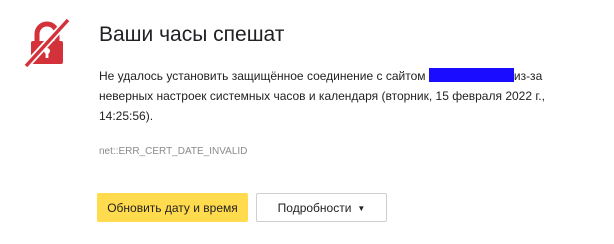  I want to click on error-code: net::ERR_CERT_DATE_INVALID, so click(173, 151).